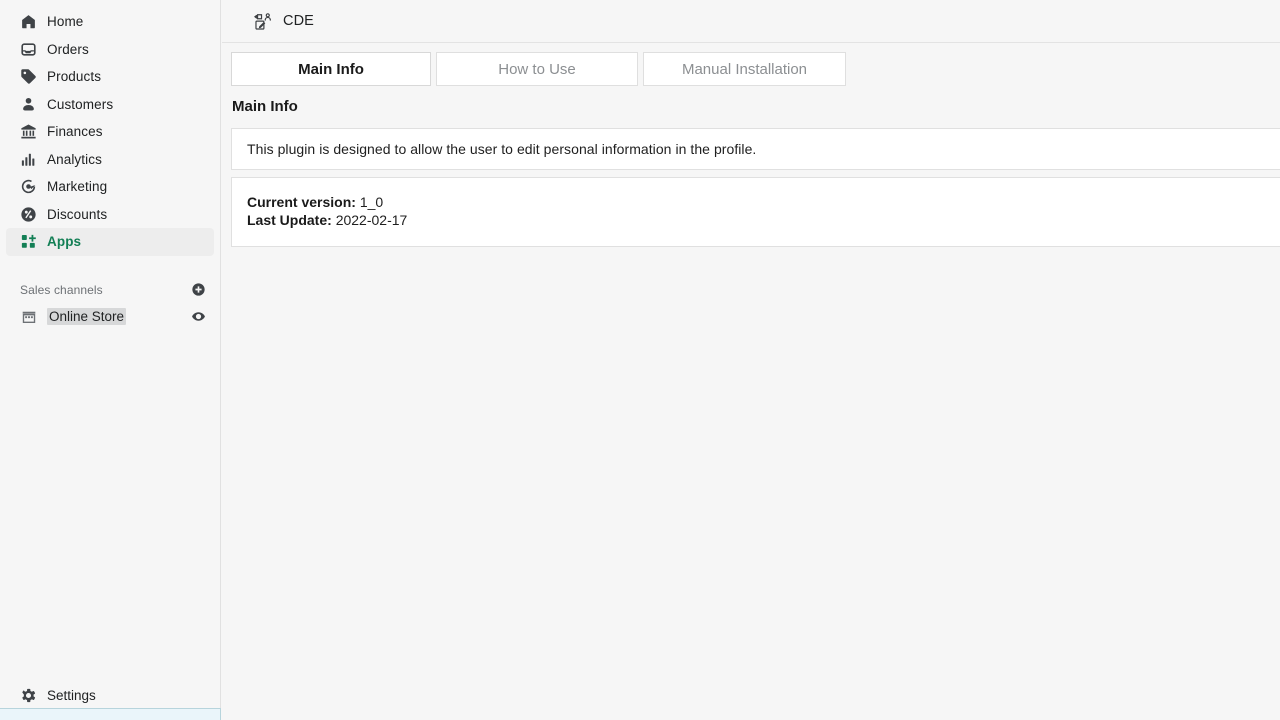  Describe the element at coordinates (28, 104) in the screenshot. I see `customer-person-icon` at that location.